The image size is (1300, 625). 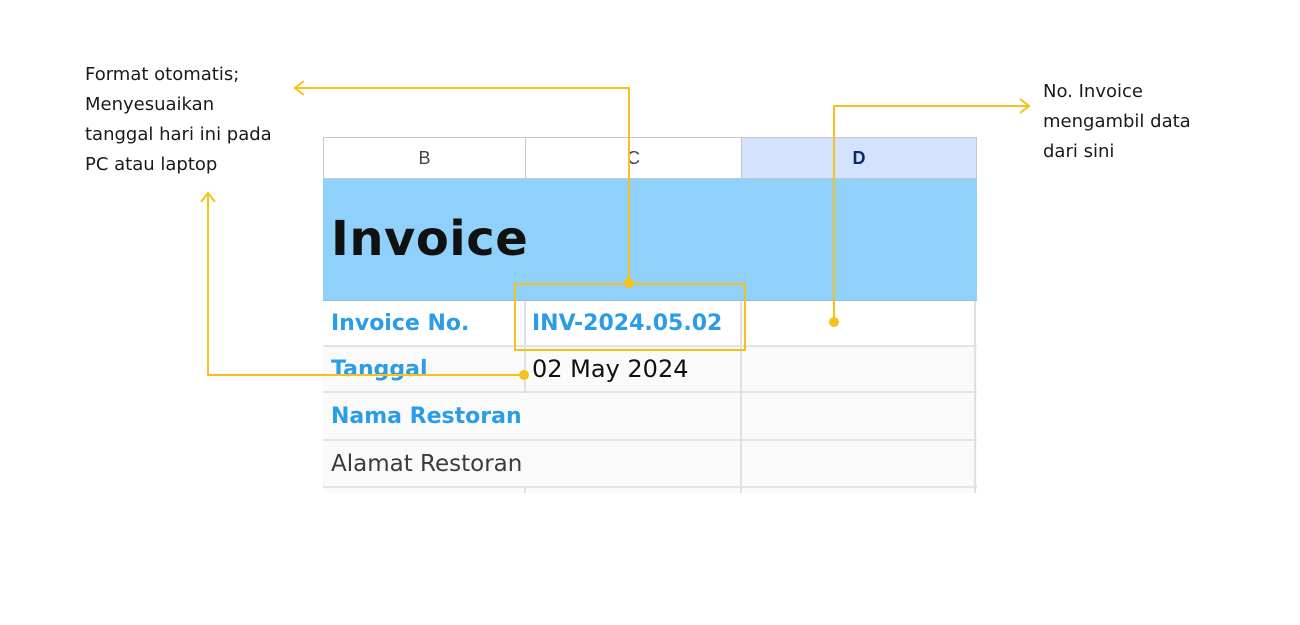 I want to click on cell-d-row1, so click(x=860, y=323).